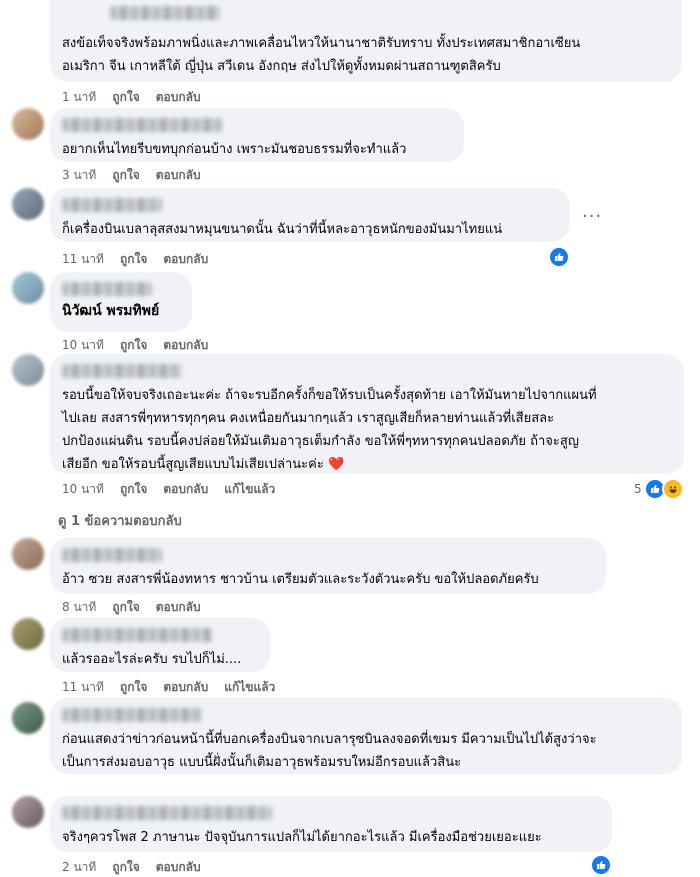  I want to click on author-name: นิวัฒน์ พรมทิพย์, so click(121, 311).